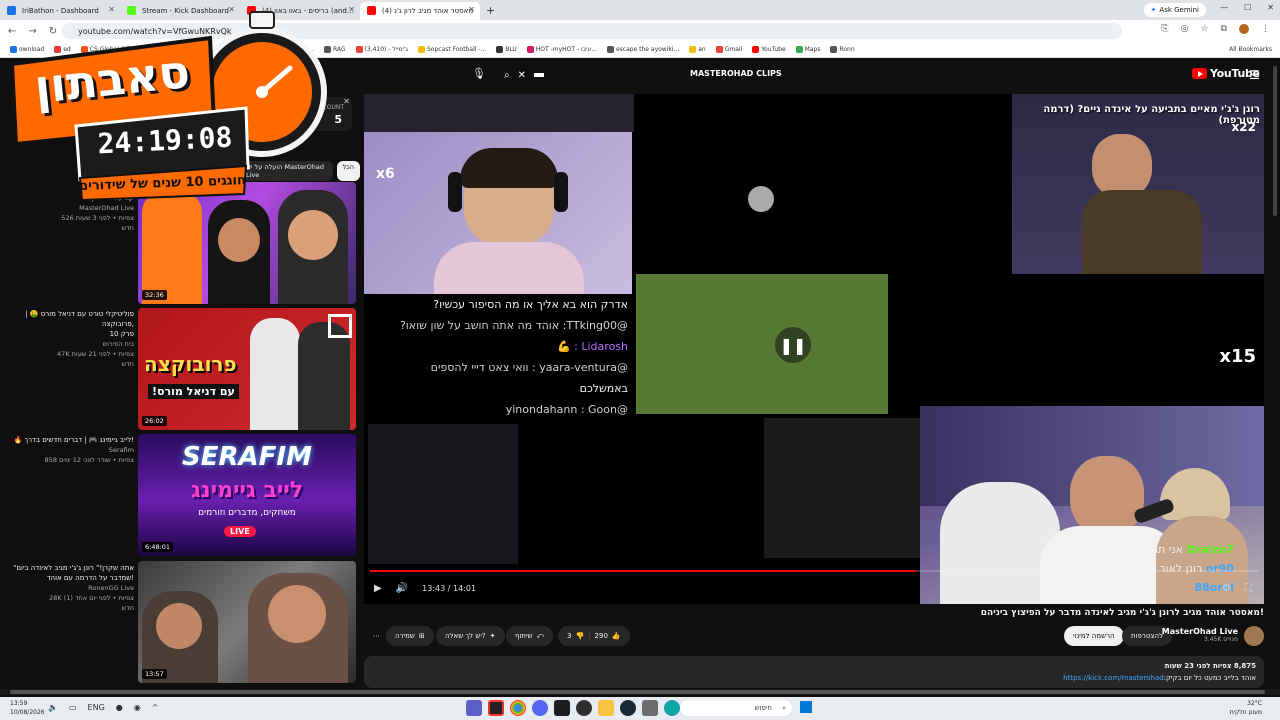 Image resolution: width=1280 pixels, height=720 pixels. What do you see at coordinates (67, 344) in the screenshot?
I see `rec-channel: בית הפירוש` at bounding box center [67, 344].